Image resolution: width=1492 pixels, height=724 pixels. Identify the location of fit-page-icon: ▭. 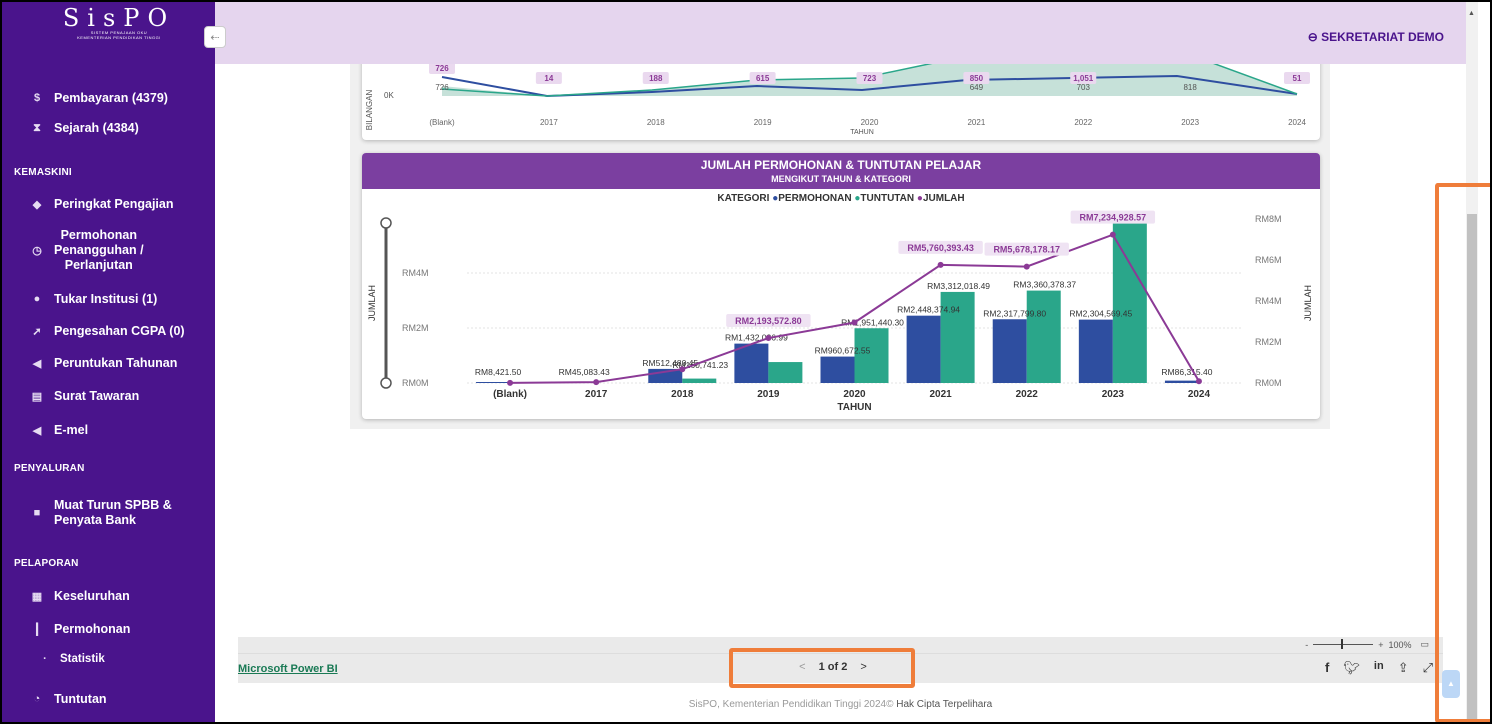
(1424, 644).